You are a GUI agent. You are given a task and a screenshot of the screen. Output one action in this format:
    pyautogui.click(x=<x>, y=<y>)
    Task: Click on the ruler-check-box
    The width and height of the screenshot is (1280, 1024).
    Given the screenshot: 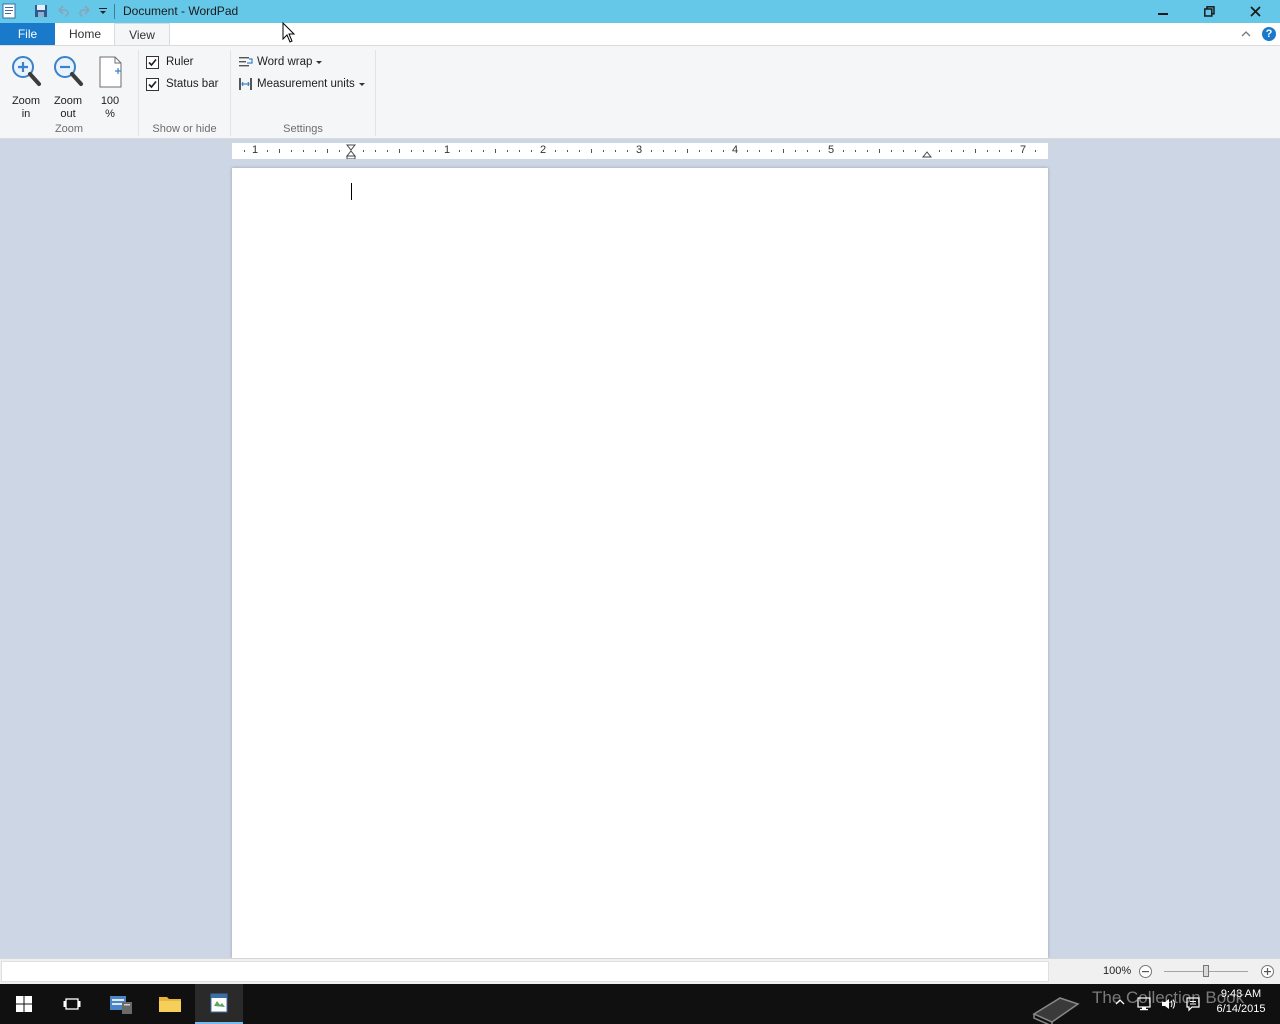 What is the action you would take?
    pyautogui.click(x=152, y=62)
    